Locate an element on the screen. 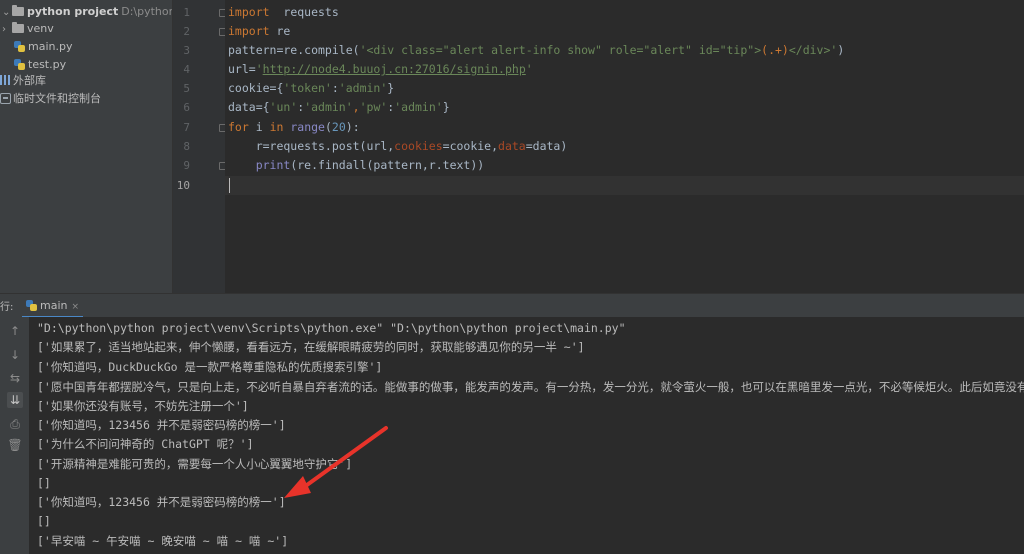  current-line-highlight is located at coordinates (624, 185).